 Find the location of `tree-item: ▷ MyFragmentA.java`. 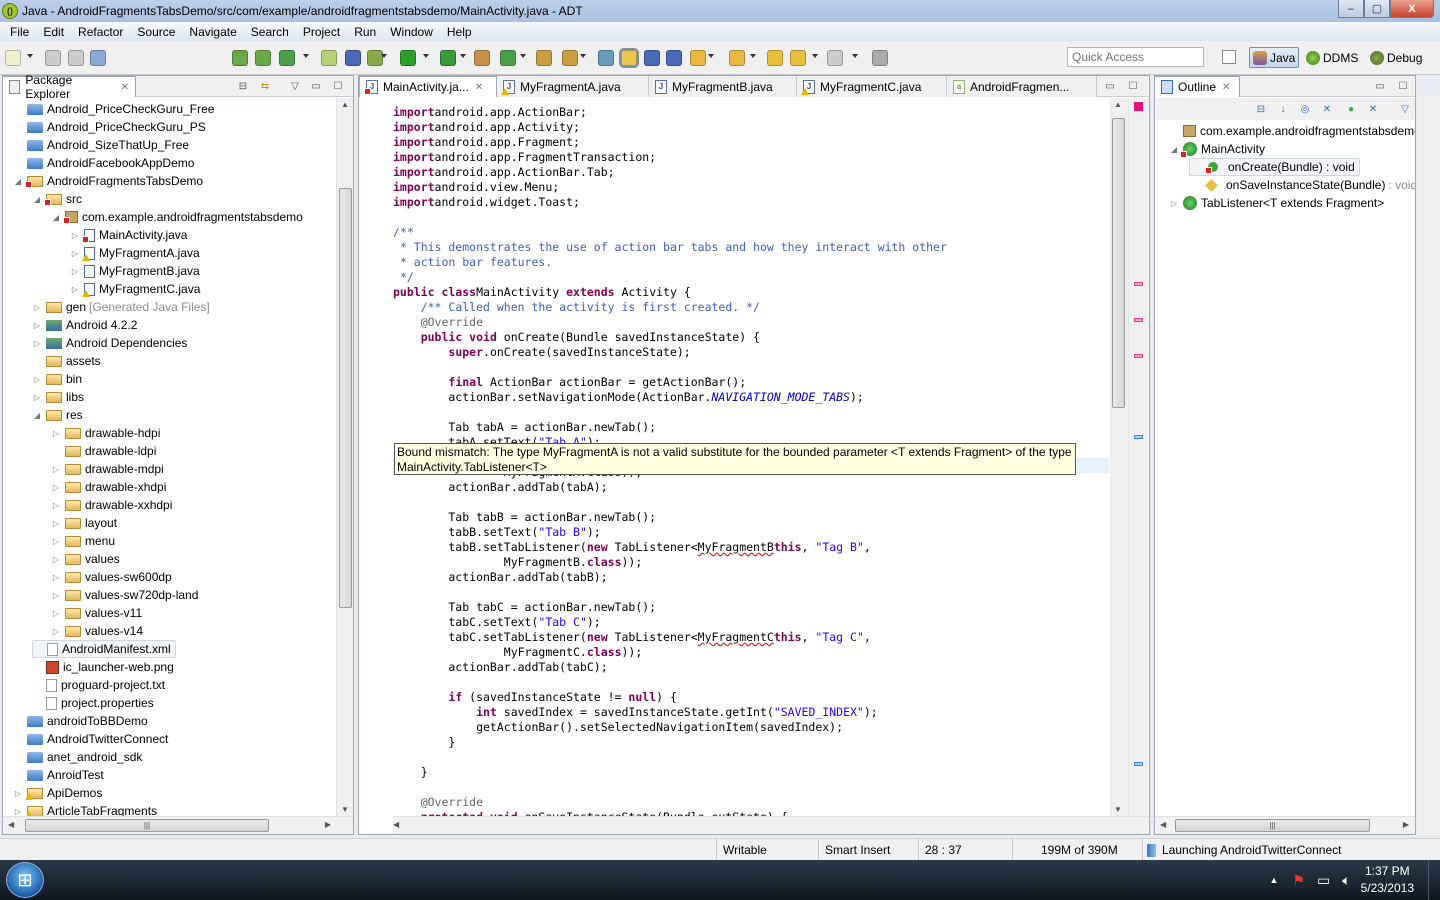

tree-item: ▷ MyFragmentA.java is located at coordinates (135, 253).